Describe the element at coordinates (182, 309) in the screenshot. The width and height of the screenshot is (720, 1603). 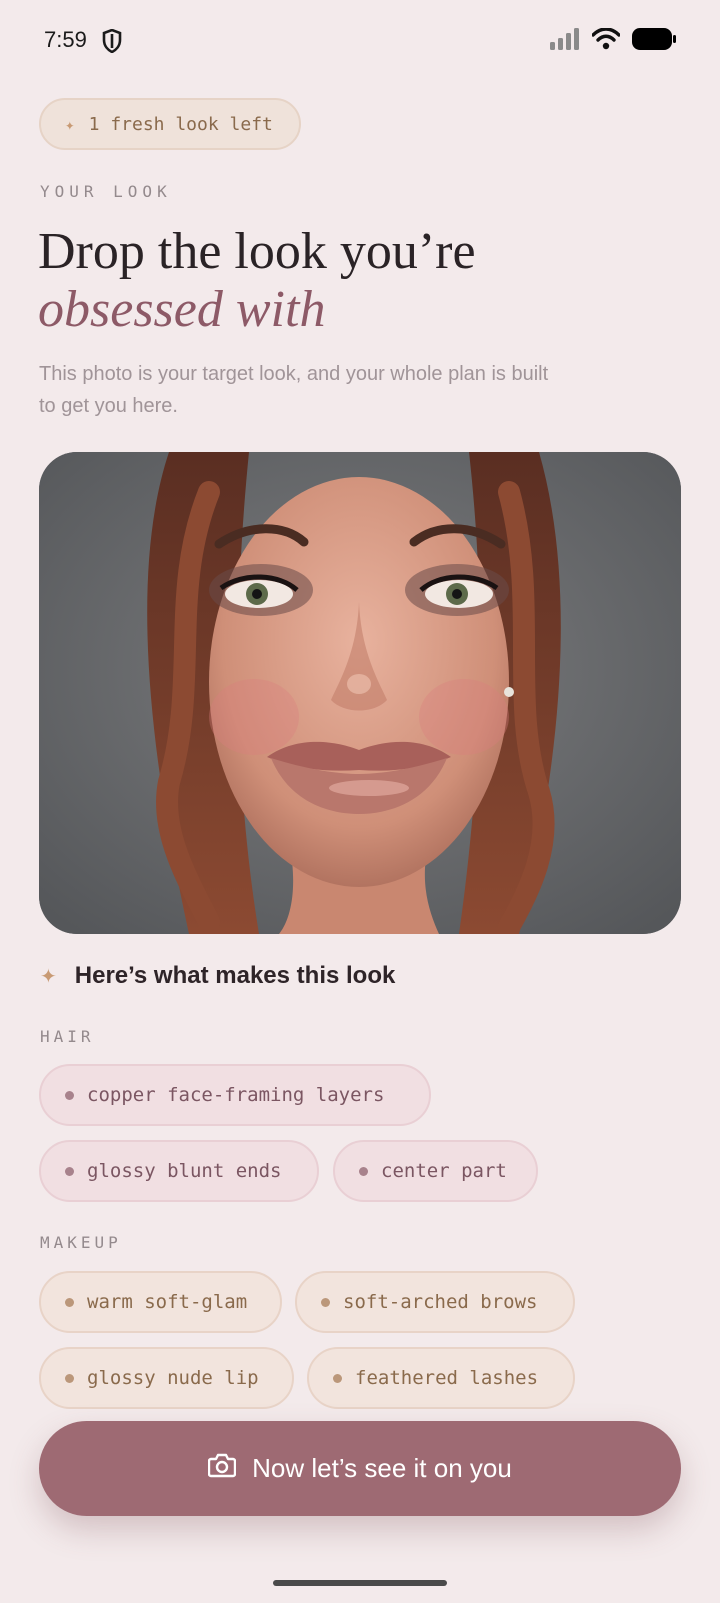
I see `page-title-line2: obsessed with` at that location.